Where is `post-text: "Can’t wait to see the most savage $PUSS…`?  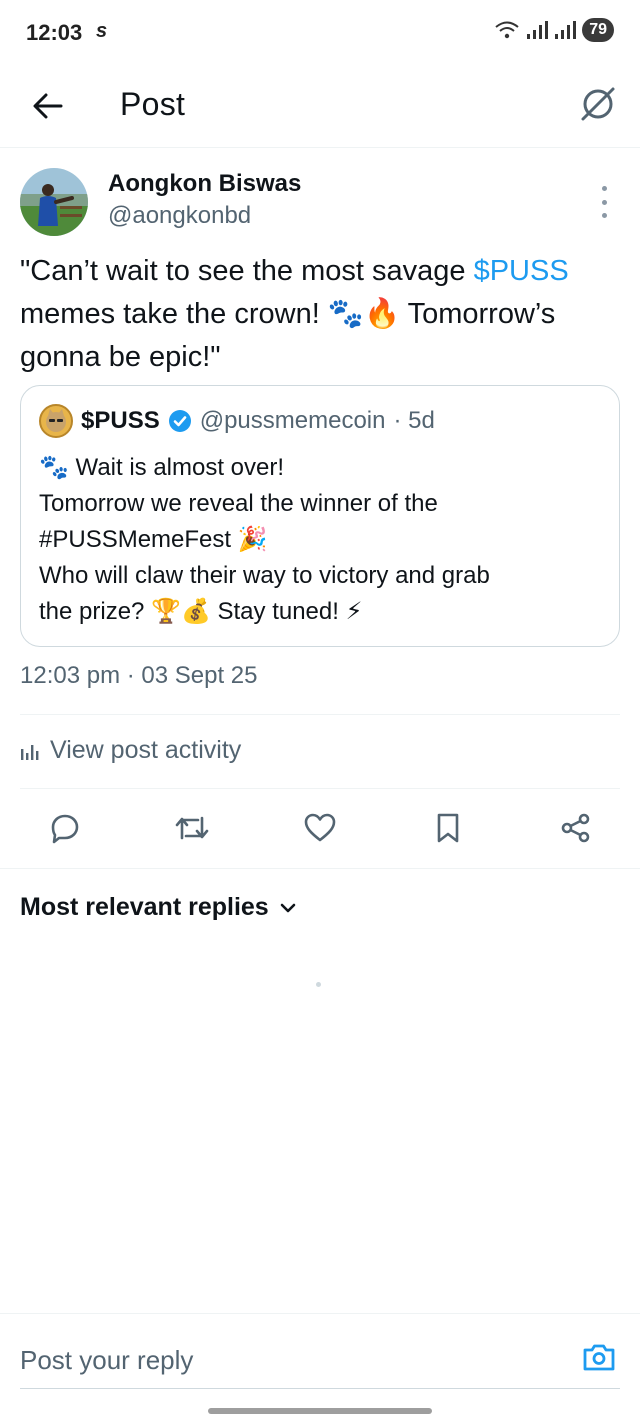 post-text: "Can’t wait to see the most savage $PUSS… is located at coordinates (320, 314).